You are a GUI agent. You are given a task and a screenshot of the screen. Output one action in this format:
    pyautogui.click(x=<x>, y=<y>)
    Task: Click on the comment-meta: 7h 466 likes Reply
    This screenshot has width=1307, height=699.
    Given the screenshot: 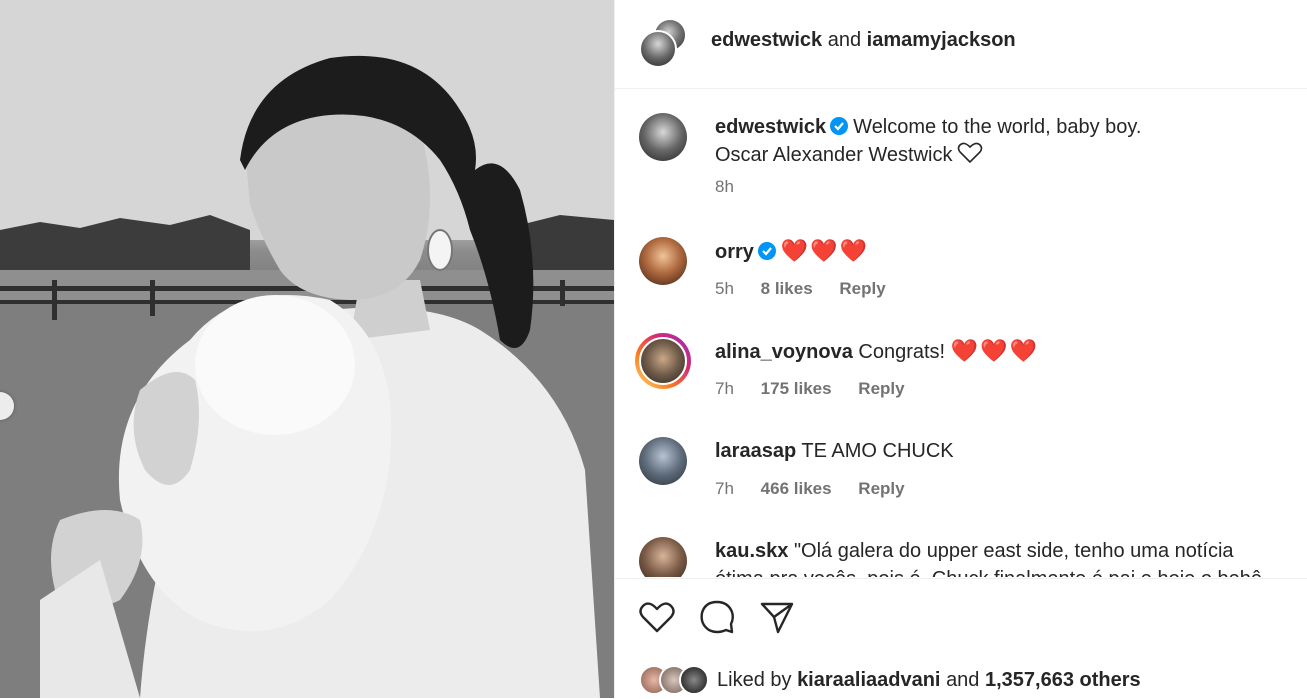 What is the action you would take?
    pyautogui.click(x=821, y=489)
    